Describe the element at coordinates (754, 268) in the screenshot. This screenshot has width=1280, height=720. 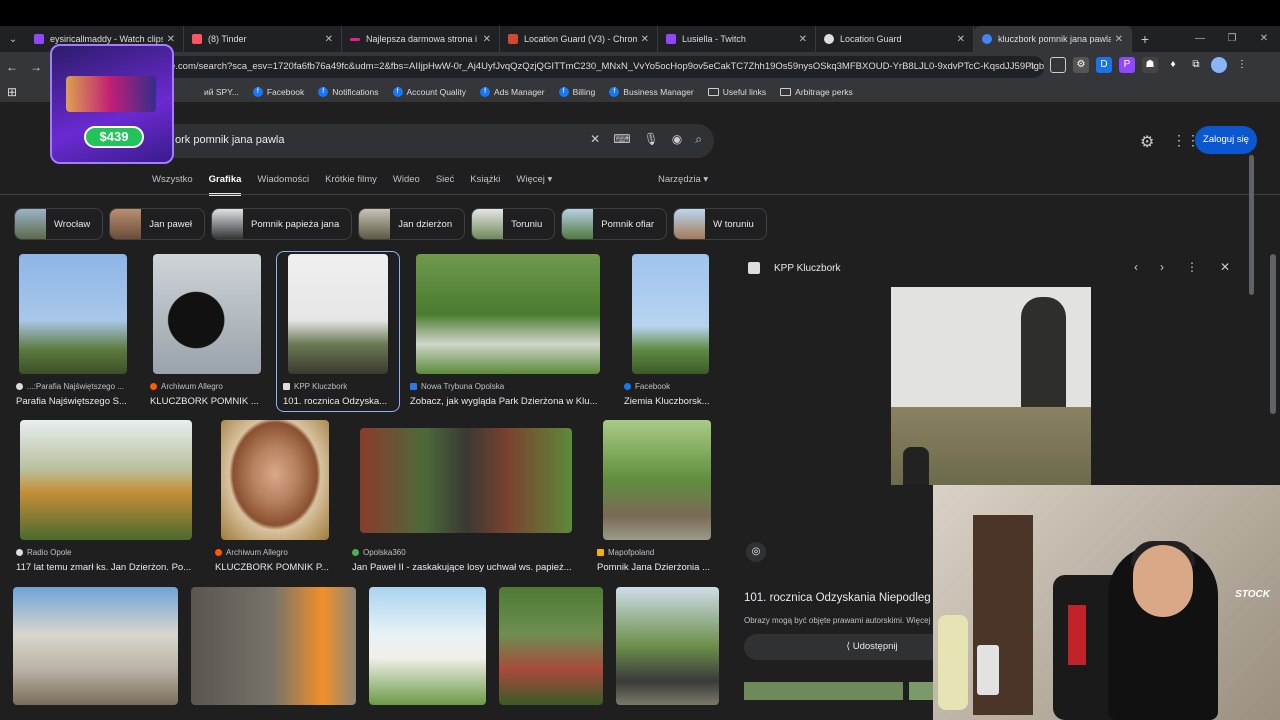
I see `kpp-site-icon` at that location.